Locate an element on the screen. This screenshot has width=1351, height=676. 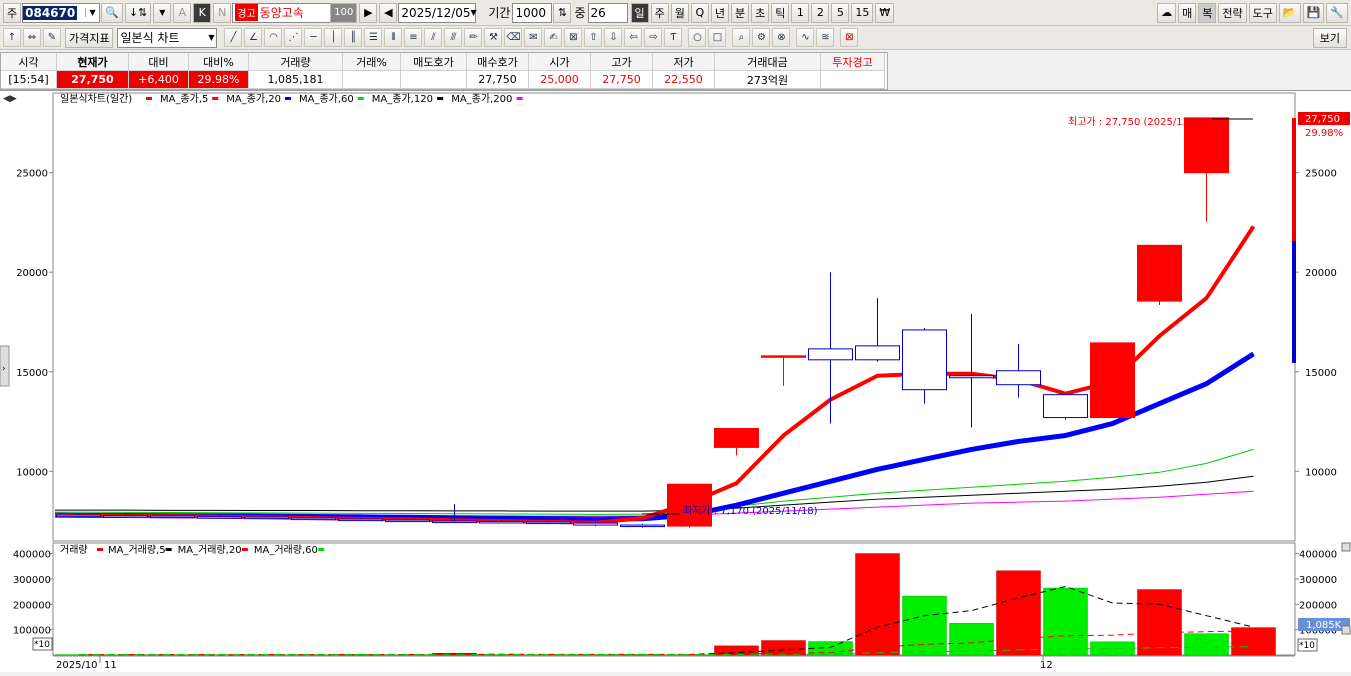
sort-icon: ↓⇅ is located at coordinates (138, 12).